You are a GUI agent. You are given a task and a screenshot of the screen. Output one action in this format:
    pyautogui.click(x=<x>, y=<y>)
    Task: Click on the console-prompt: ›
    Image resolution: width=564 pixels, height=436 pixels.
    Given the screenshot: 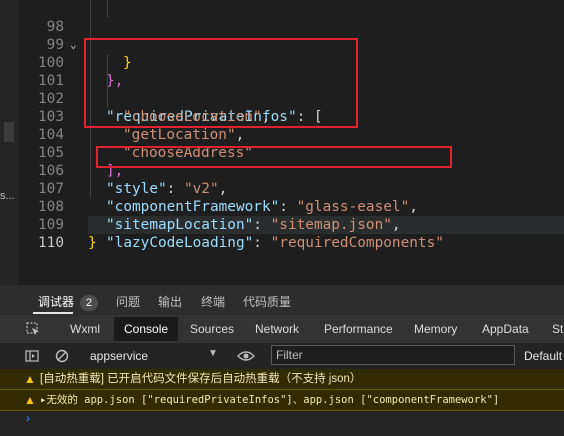 What is the action you would take?
    pyautogui.click(x=28, y=418)
    